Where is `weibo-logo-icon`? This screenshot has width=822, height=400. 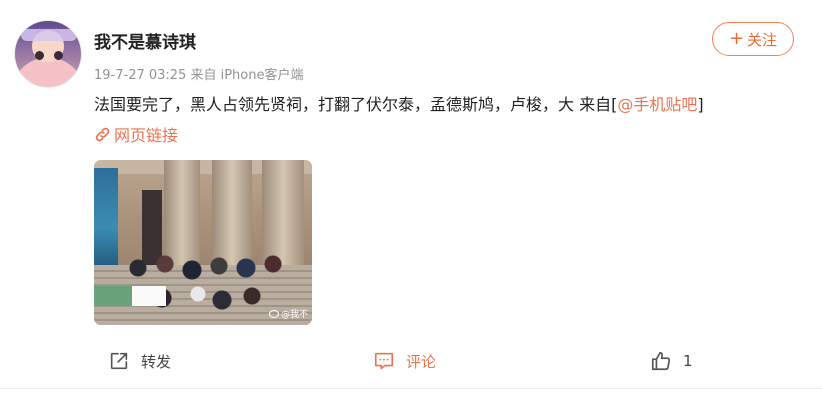 weibo-logo-icon is located at coordinates (273, 313).